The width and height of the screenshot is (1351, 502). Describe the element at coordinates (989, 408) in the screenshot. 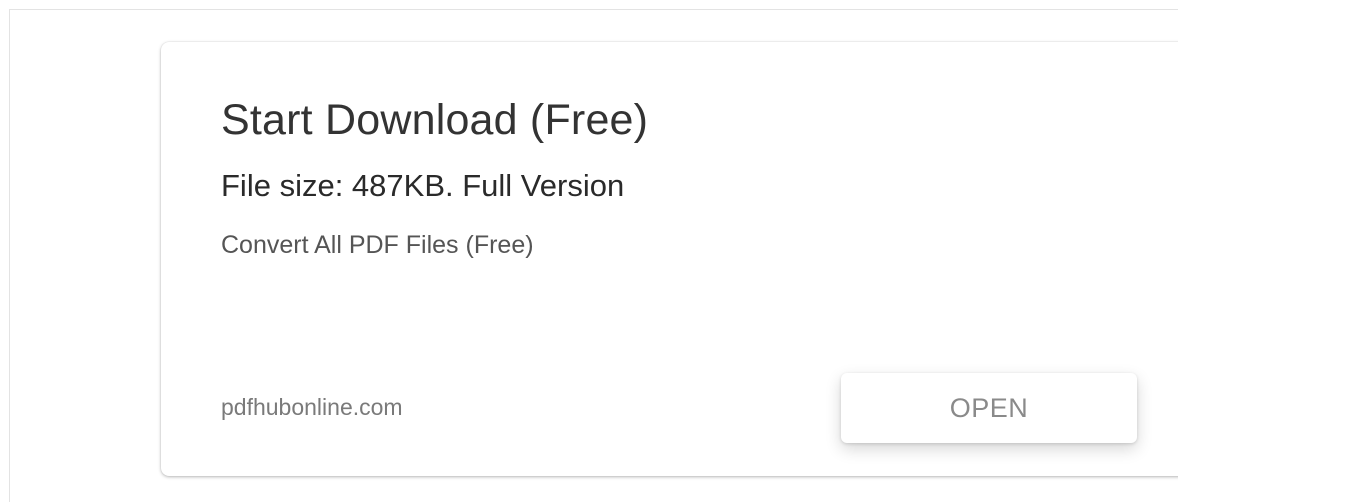

I see `open-button: OPEN` at that location.